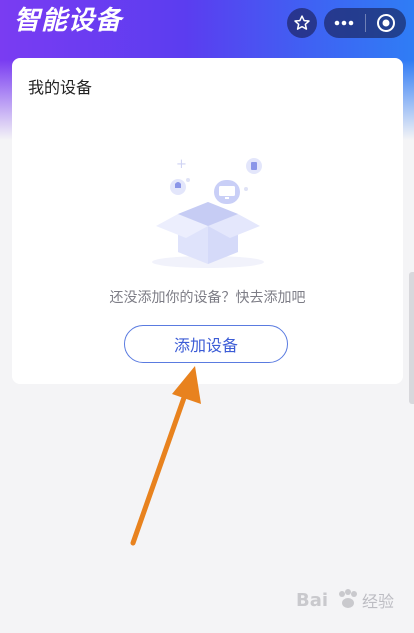 This screenshot has width=414, height=633. Describe the element at coordinates (68, 21) in the screenshot. I see `page-title: 智能设备` at that location.